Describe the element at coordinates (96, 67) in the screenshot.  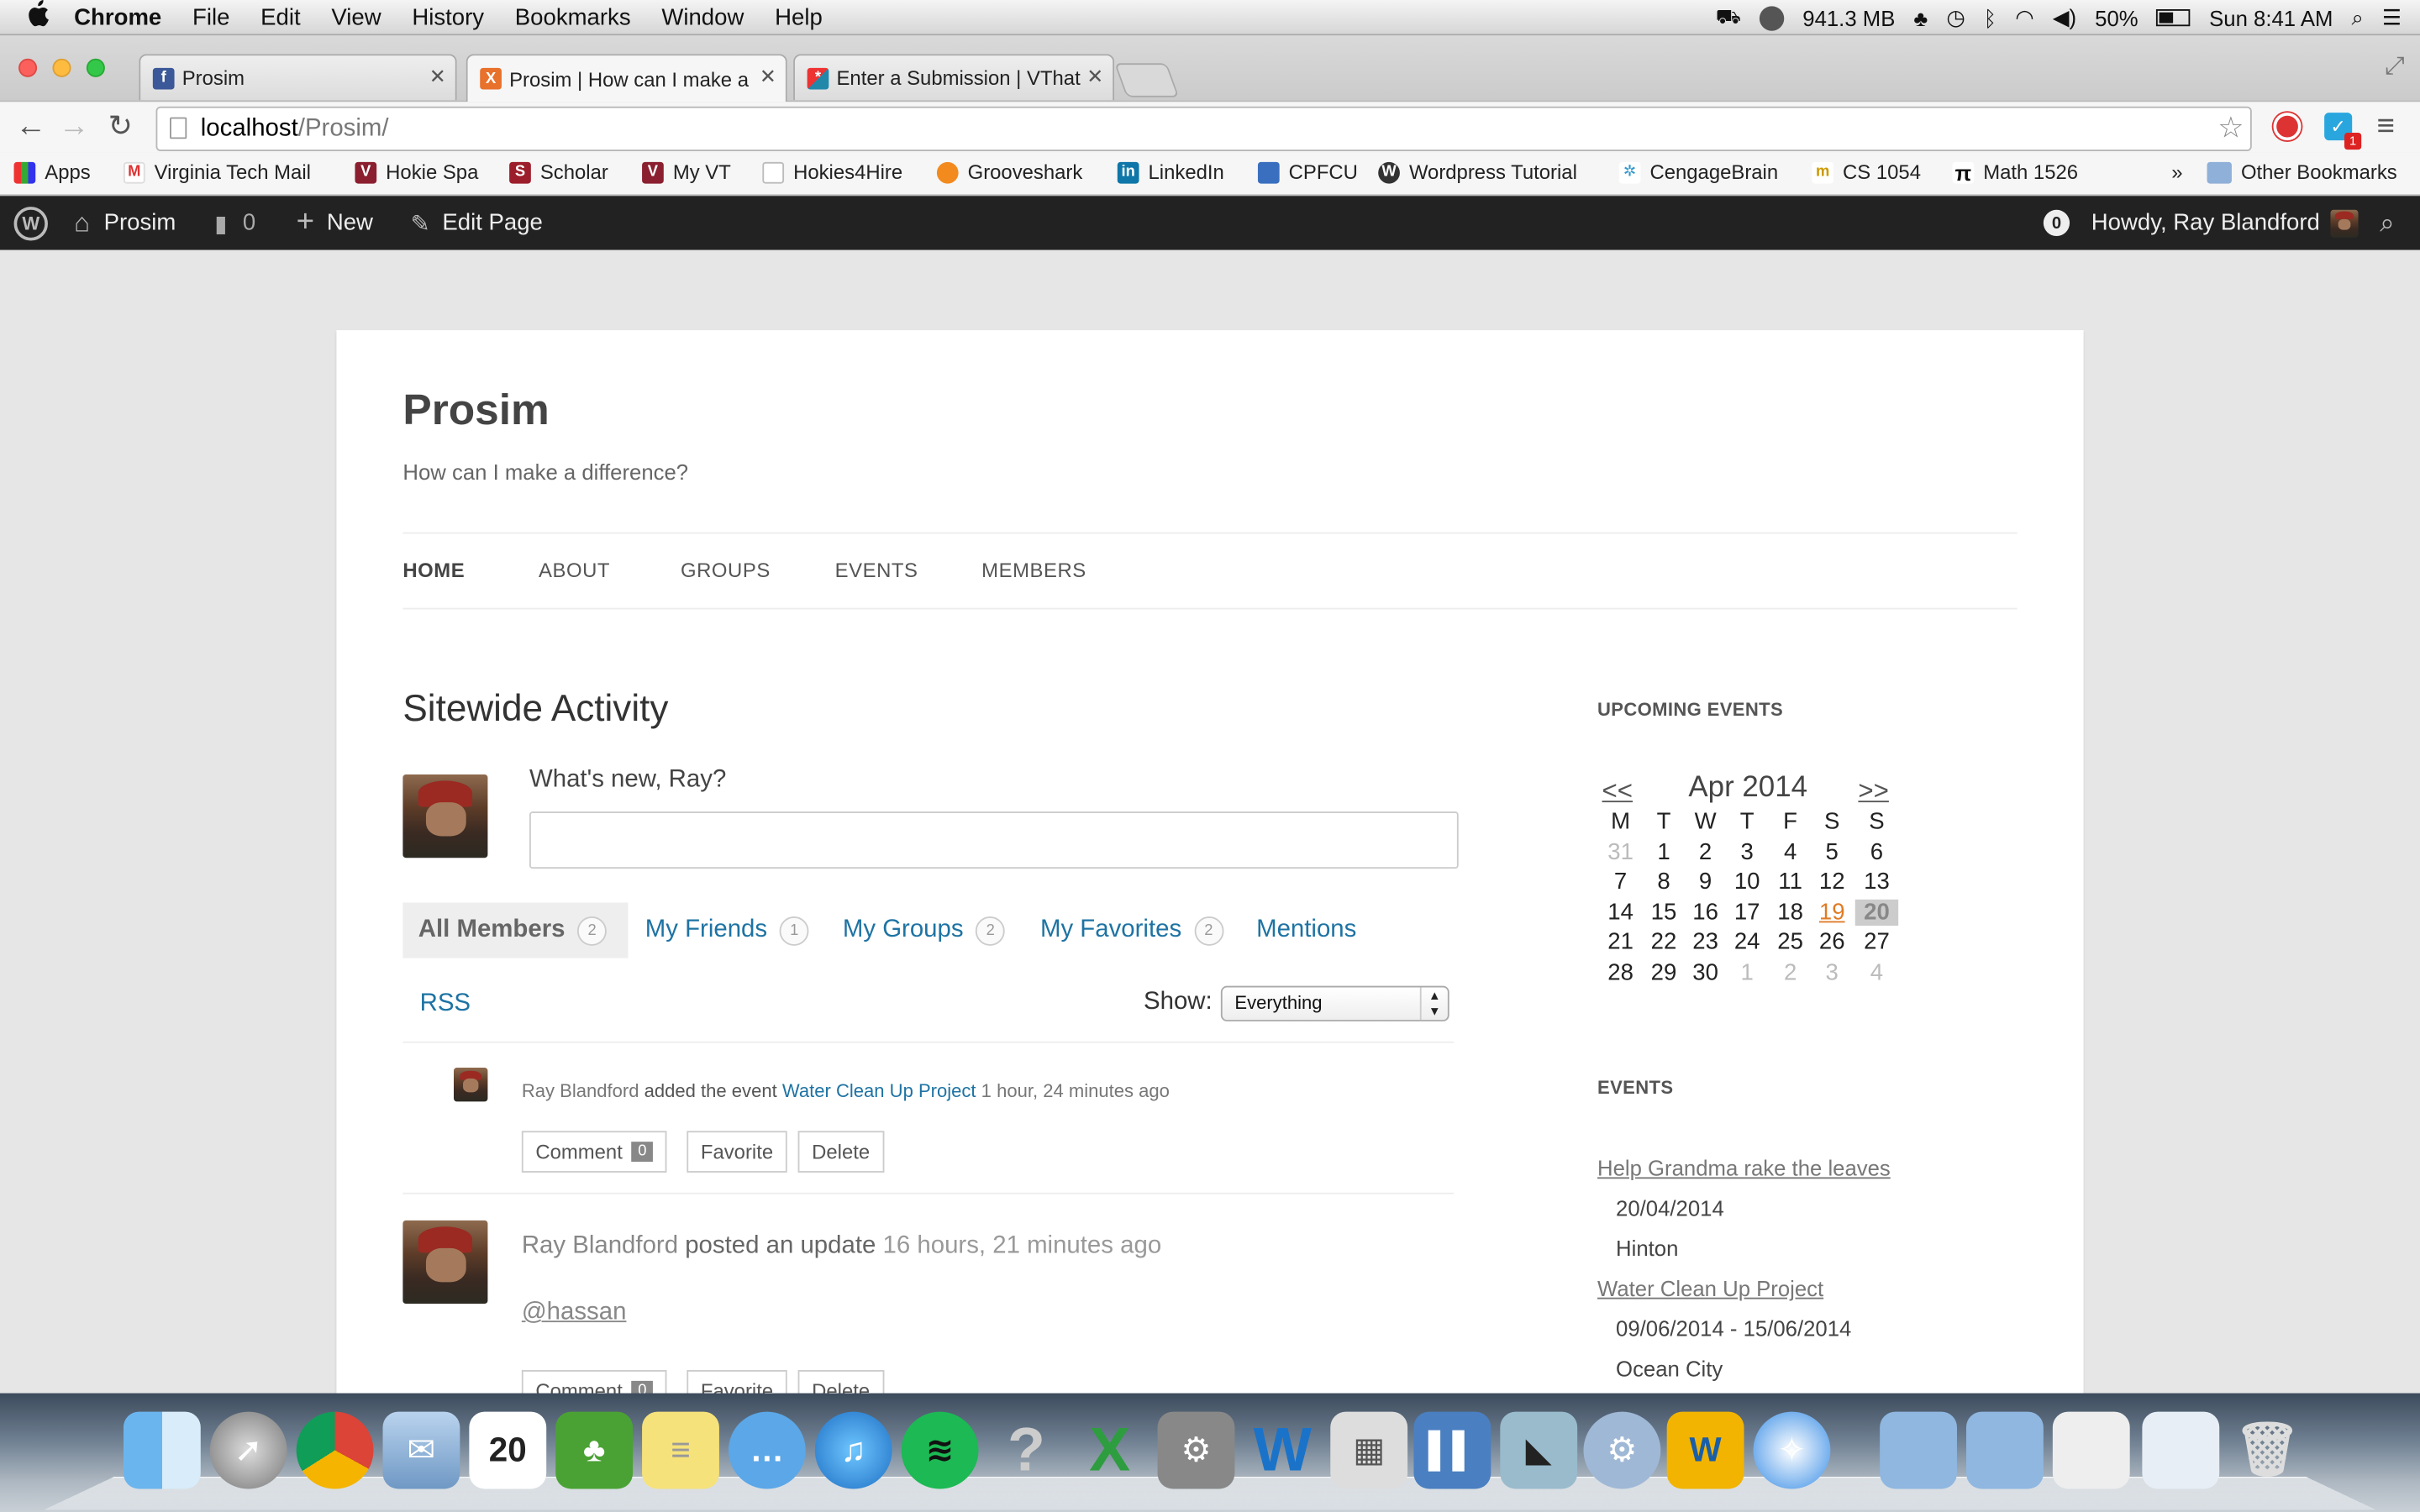
I see `window-zoom-button` at that location.